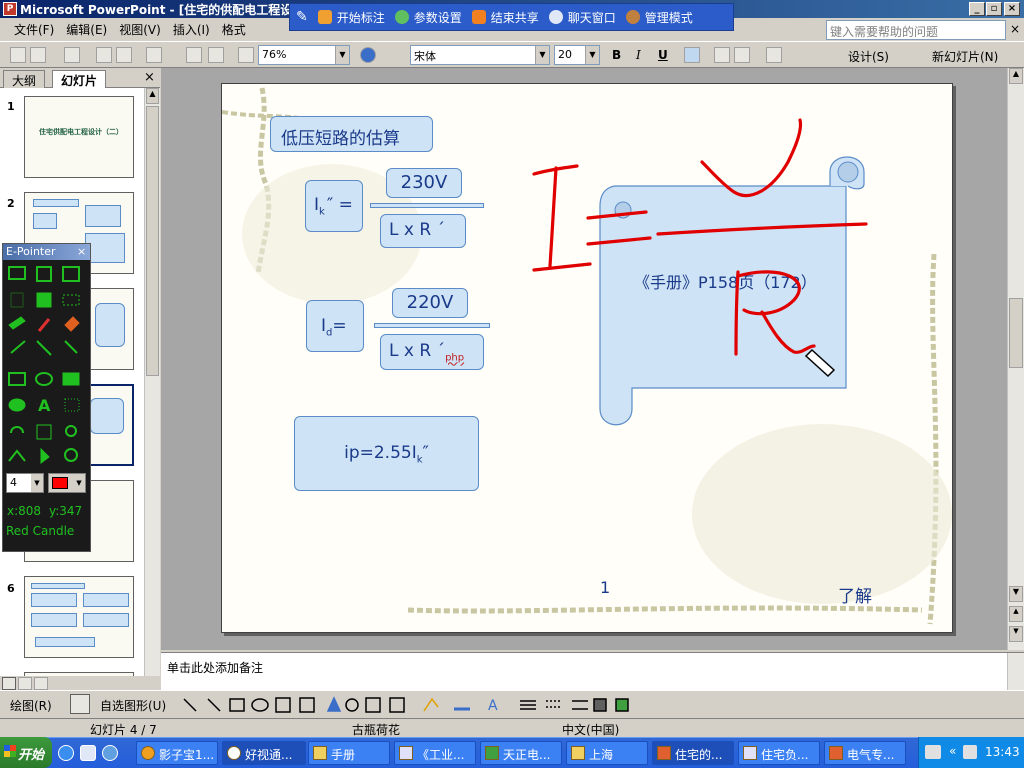 The image size is (1024, 768). What do you see at coordinates (34, 29) in the screenshot?
I see `menu-file: 文件(F)` at bounding box center [34, 29].